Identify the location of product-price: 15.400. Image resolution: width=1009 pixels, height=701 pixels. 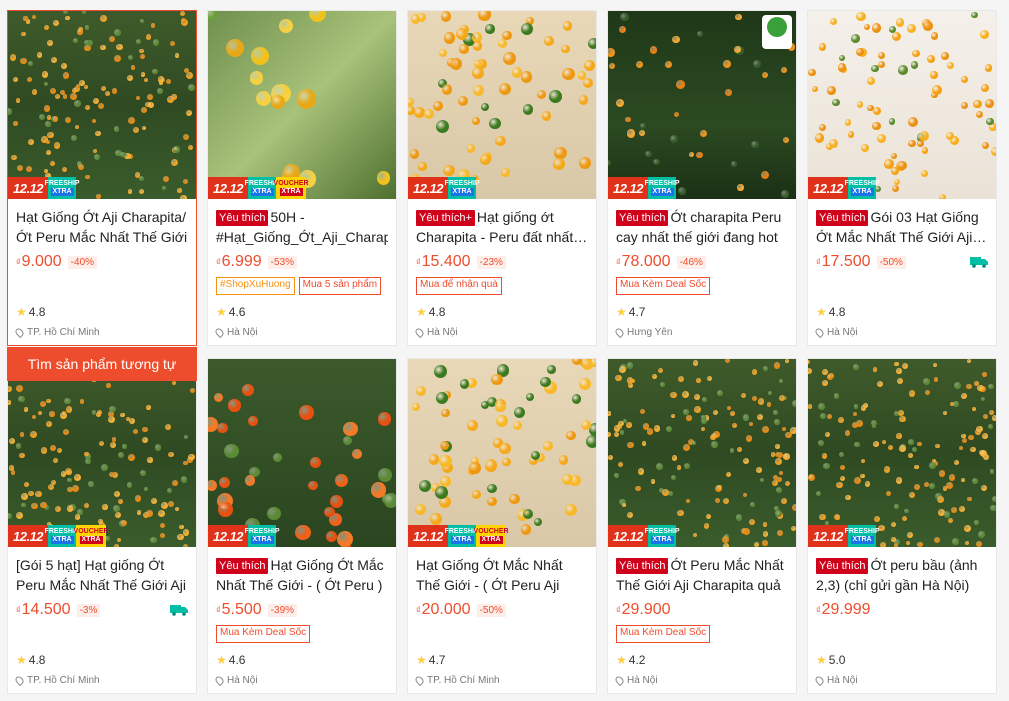
(446, 261).